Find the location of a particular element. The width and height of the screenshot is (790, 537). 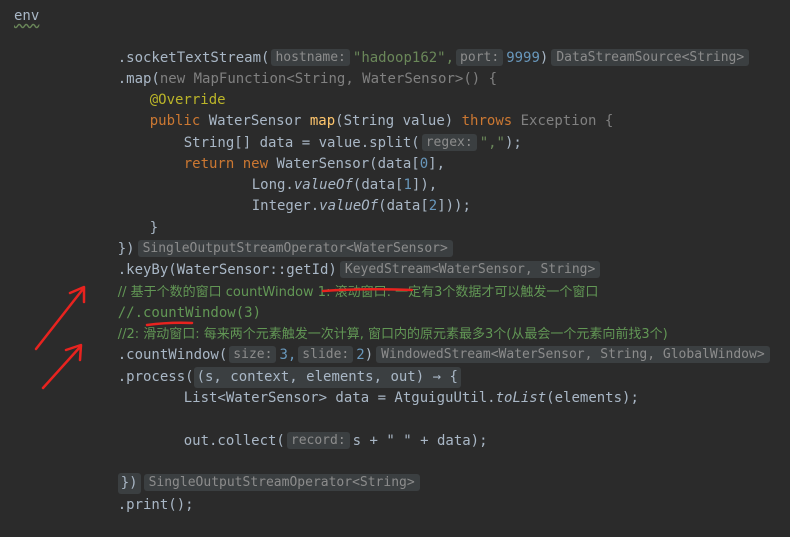

code-token: (elements); is located at coordinates (592, 398).